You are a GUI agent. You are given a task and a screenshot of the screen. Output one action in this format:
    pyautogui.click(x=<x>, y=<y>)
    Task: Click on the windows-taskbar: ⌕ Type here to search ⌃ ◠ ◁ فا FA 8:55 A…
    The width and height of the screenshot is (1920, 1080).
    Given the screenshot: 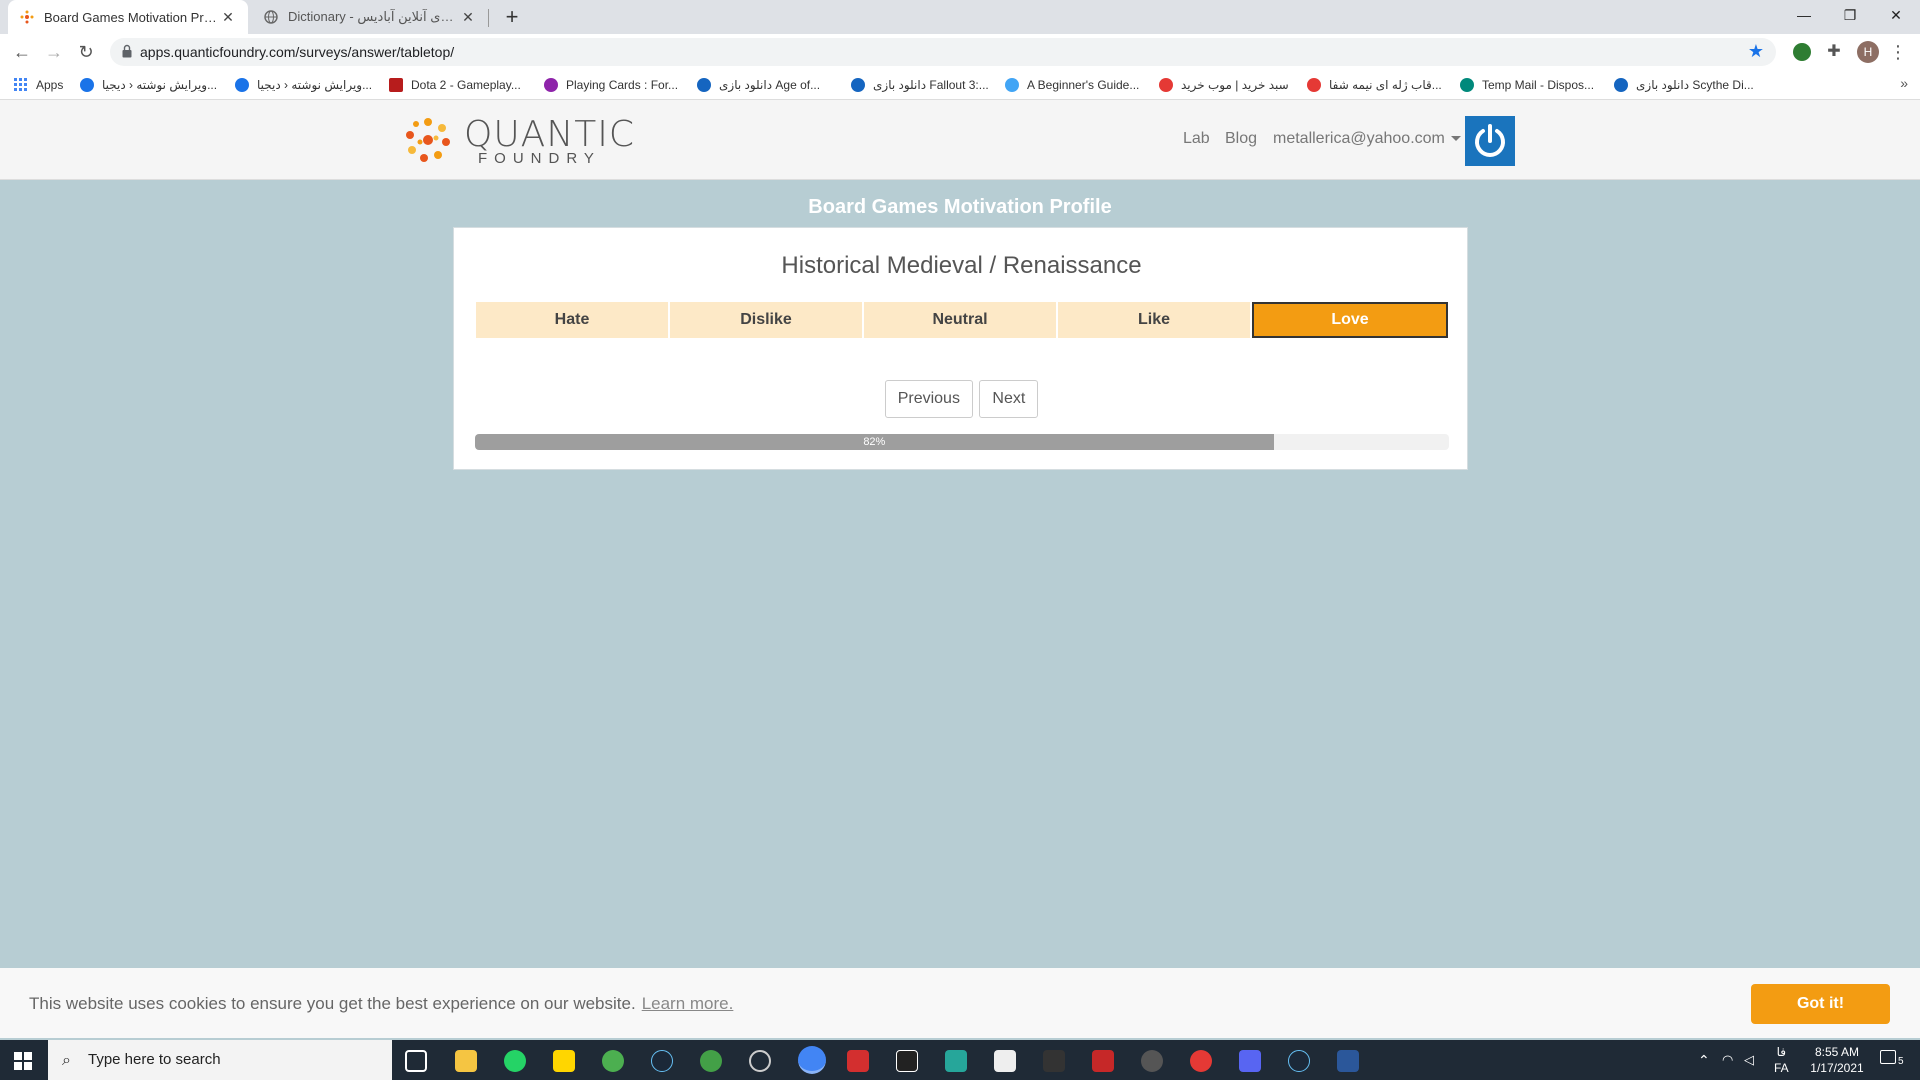 What is the action you would take?
    pyautogui.click(x=960, y=1060)
    